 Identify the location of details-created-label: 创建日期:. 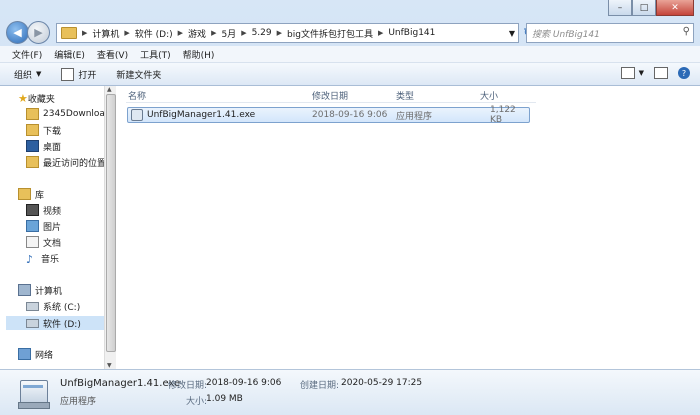
(320, 386).